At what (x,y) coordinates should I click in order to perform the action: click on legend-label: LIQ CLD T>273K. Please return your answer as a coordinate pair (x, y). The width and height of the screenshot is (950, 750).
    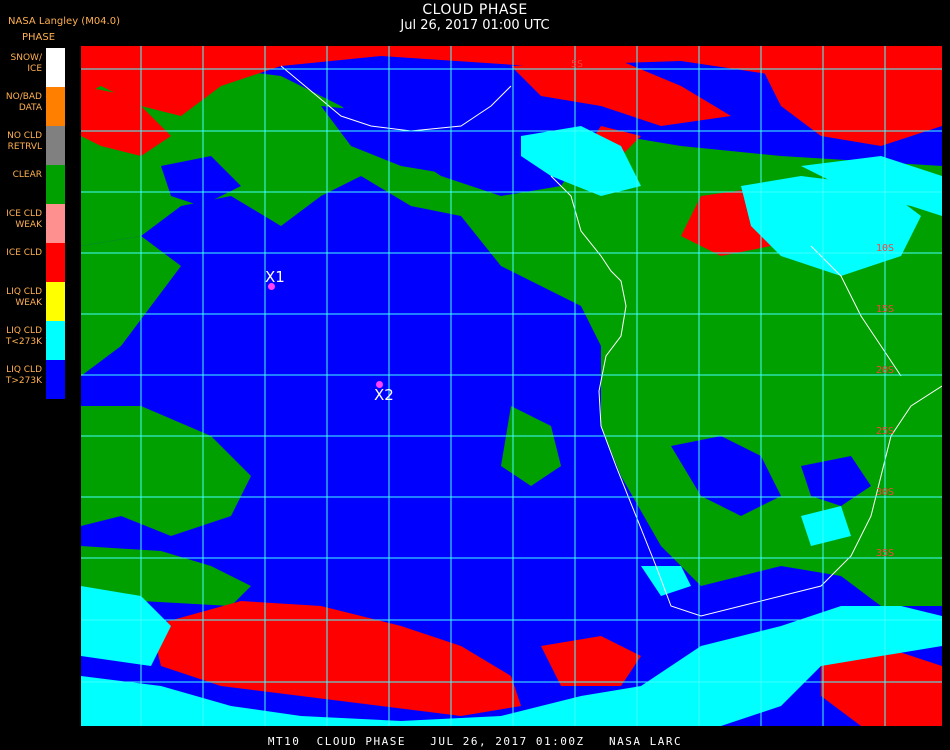
    Looking at the image, I should click on (23, 375).